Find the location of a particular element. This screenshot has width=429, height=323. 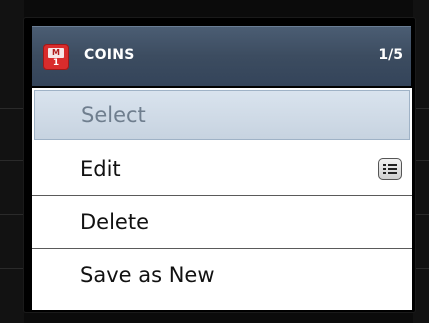

background-right-edge is located at coordinates (421, 161).